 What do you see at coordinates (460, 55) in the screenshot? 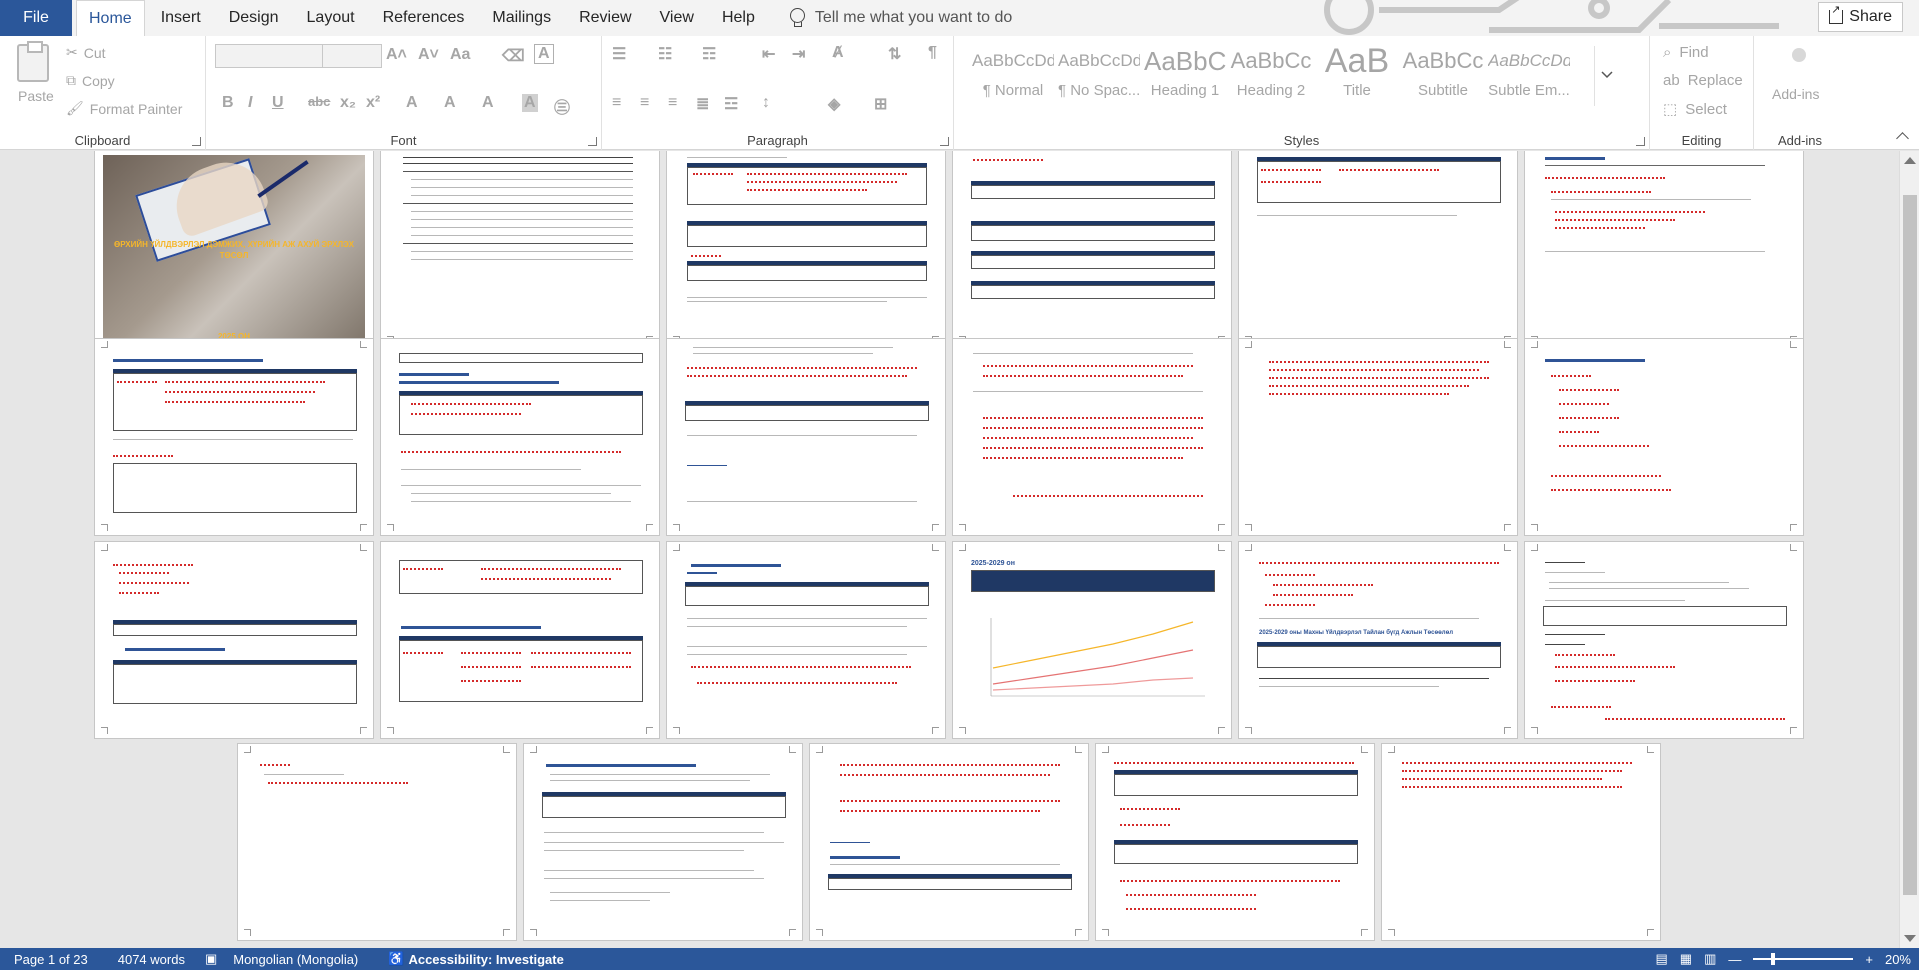
I see `change-case-icon: Aa` at bounding box center [460, 55].